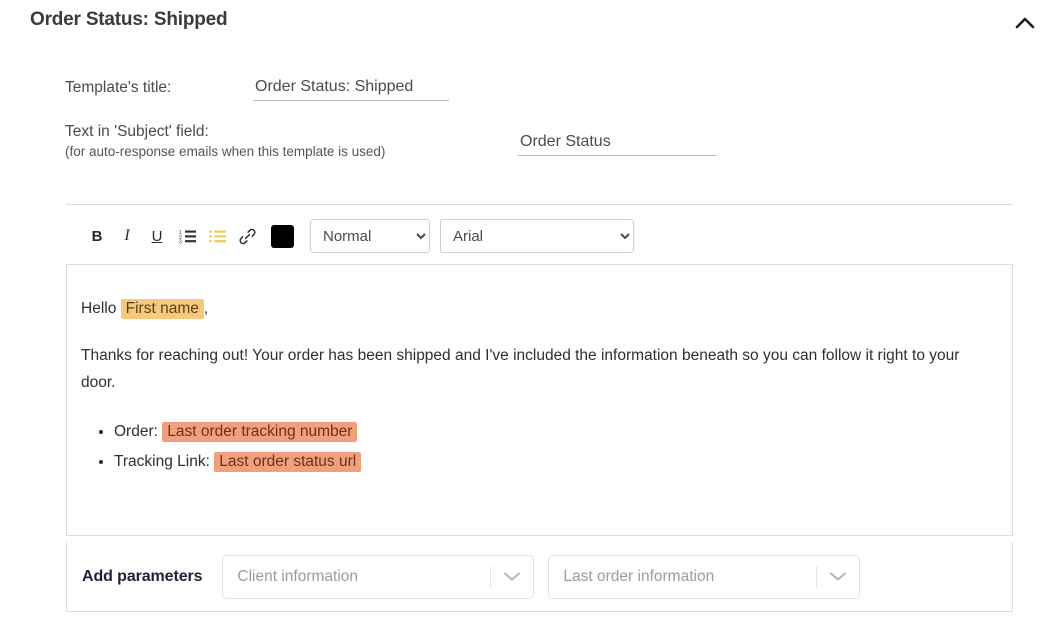 This screenshot has height=631, width=1054. I want to click on subject-field-label: Text in 'Subject' field:, so click(137, 131).